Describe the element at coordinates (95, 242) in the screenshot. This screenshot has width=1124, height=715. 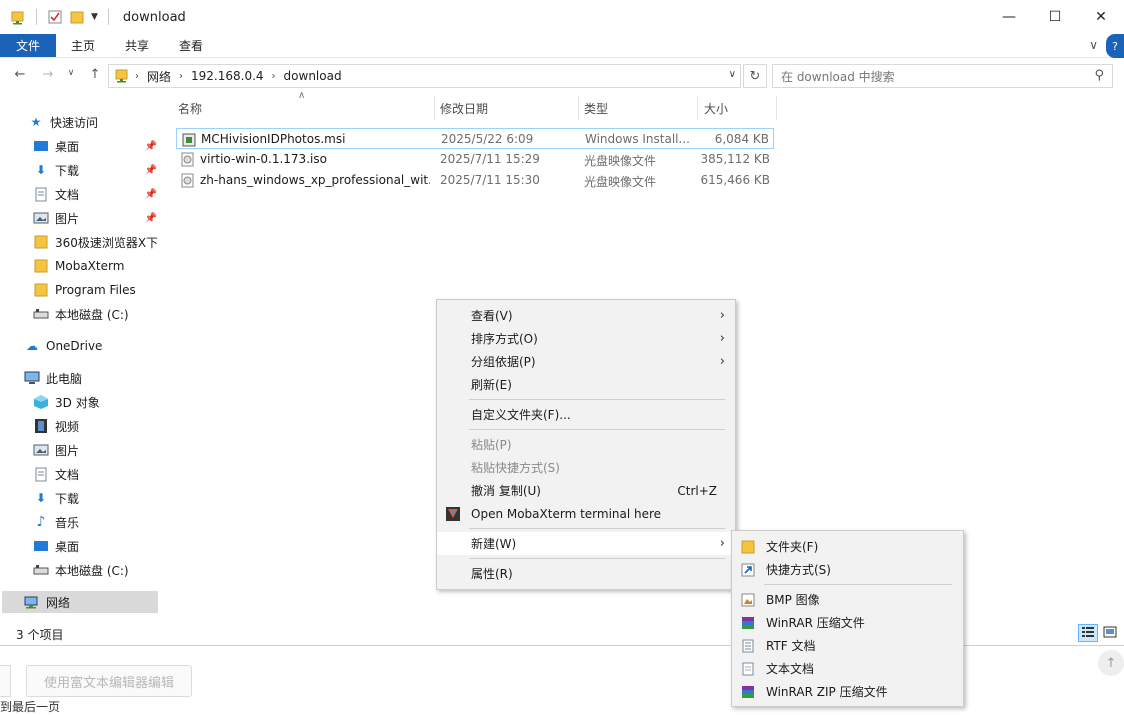
I see `sidebar-item-360-downloads: 360极速浏览器X下载` at that location.